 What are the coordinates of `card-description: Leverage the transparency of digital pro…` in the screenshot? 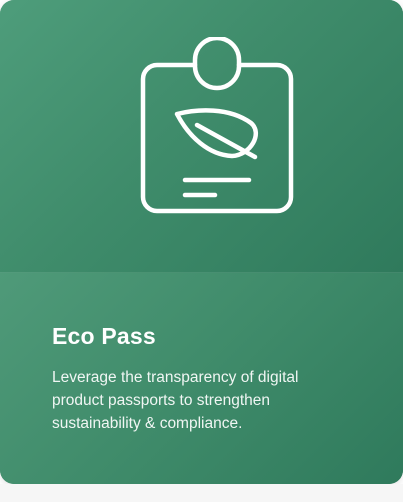 It's located at (175, 400).